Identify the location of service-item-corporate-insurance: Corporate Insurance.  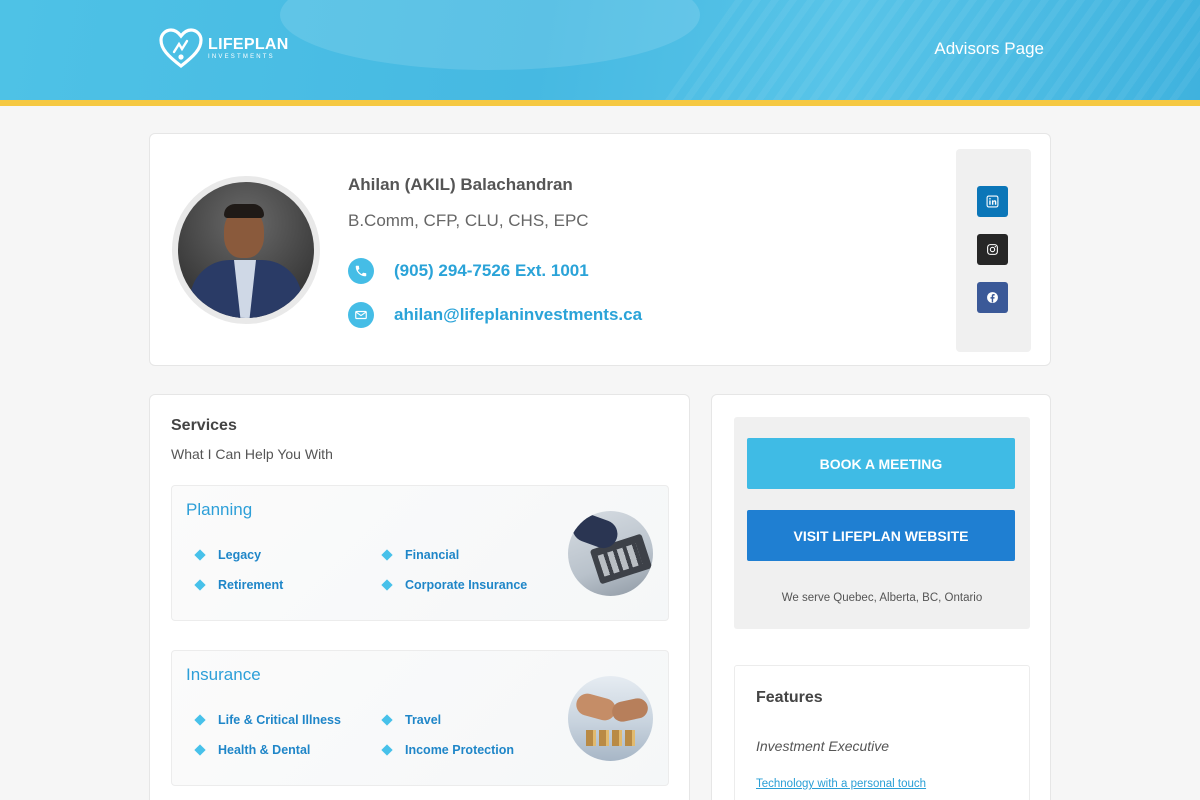
(454, 585).